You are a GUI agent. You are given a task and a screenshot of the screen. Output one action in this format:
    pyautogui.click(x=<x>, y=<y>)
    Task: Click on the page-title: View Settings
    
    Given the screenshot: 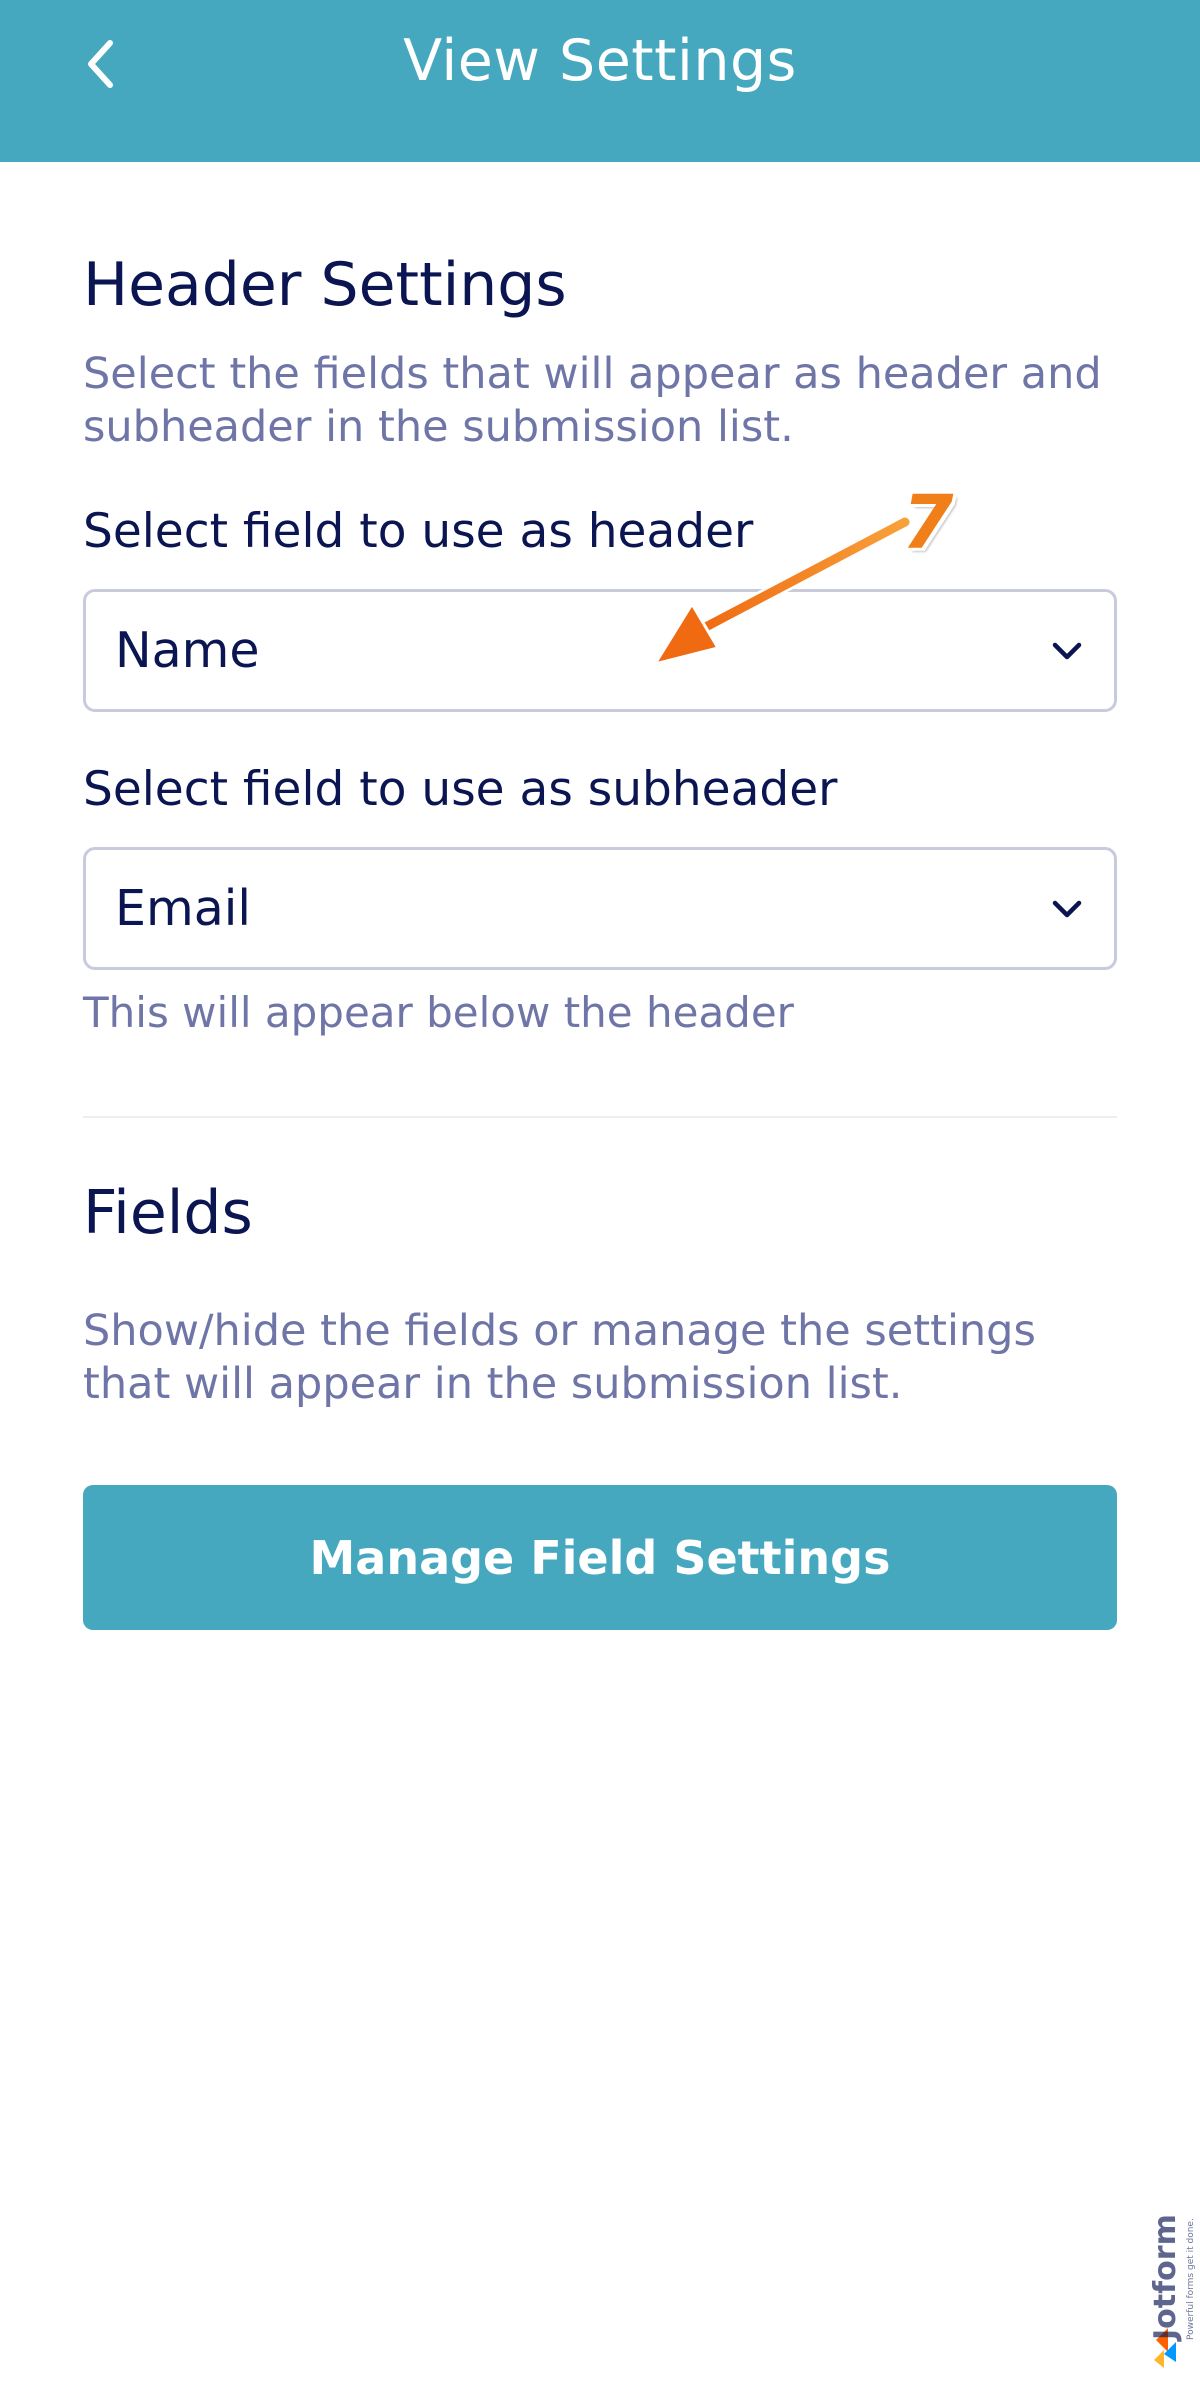 What is the action you would take?
    pyautogui.click(x=600, y=61)
    